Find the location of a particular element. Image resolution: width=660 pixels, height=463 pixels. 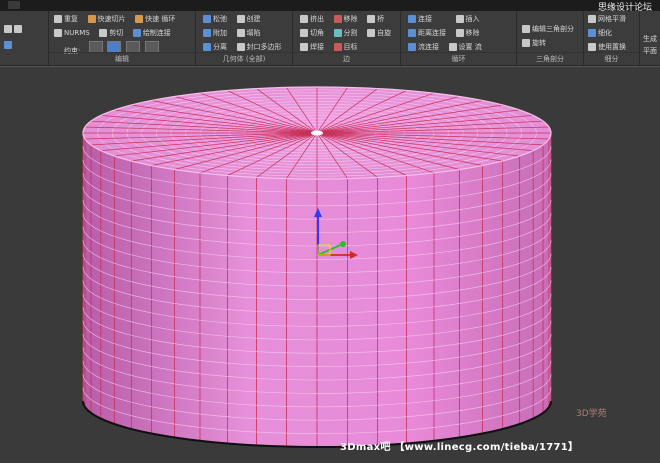

nurms-button: NURMS is located at coordinates (72, 33).